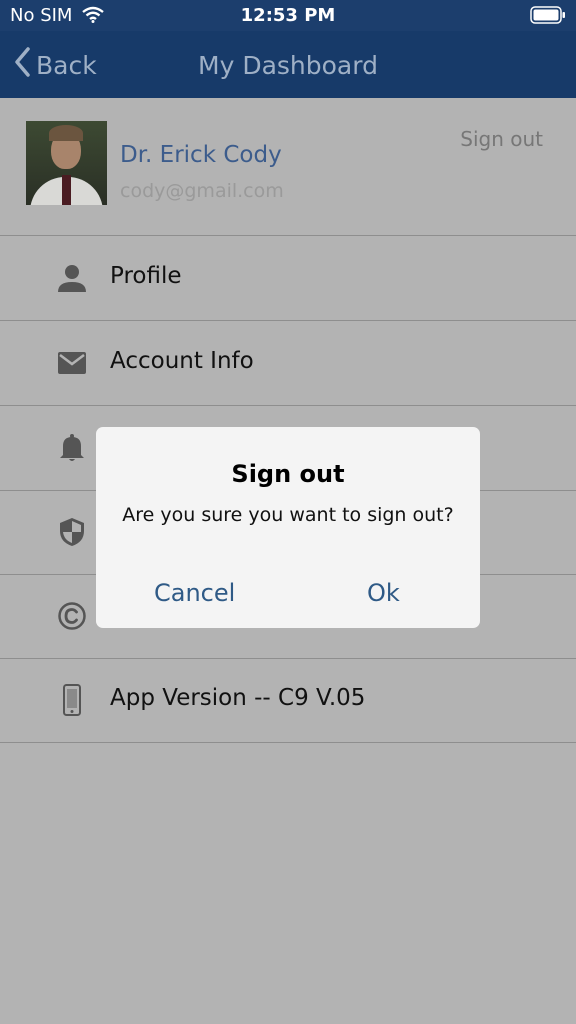  Describe the element at coordinates (72, 363) in the screenshot. I see `mail-icon` at that location.